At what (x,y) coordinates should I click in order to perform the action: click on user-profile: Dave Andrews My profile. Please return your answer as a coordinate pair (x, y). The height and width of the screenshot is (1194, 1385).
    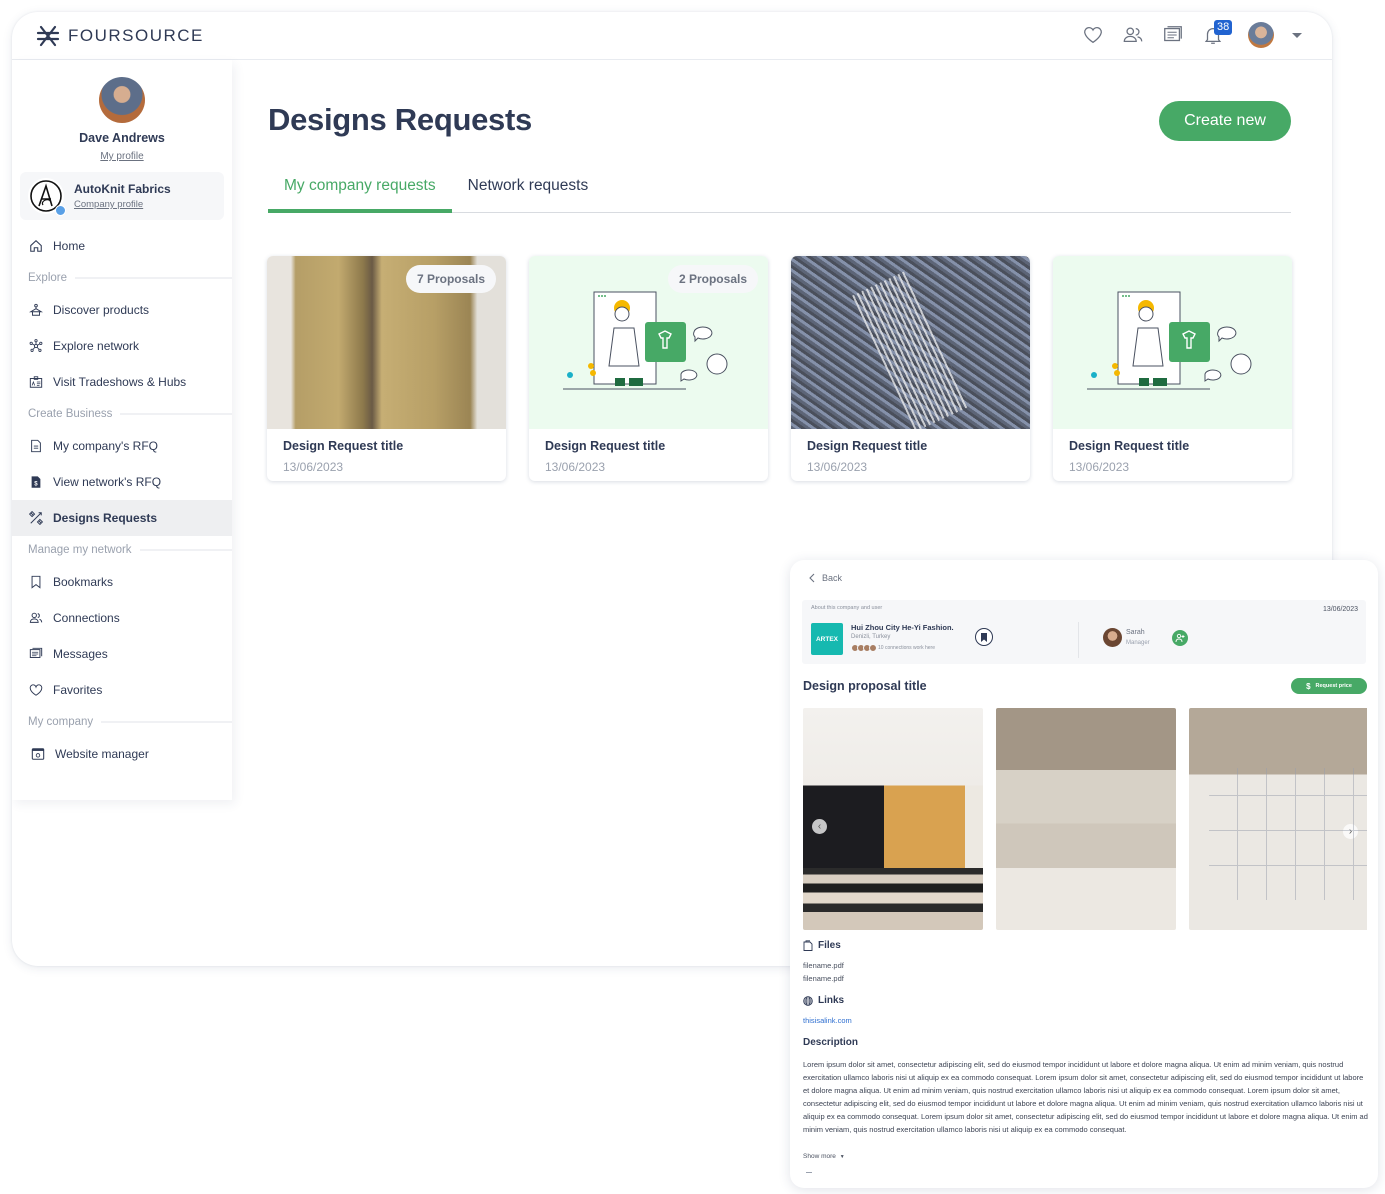
    Looking at the image, I should click on (122, 112).